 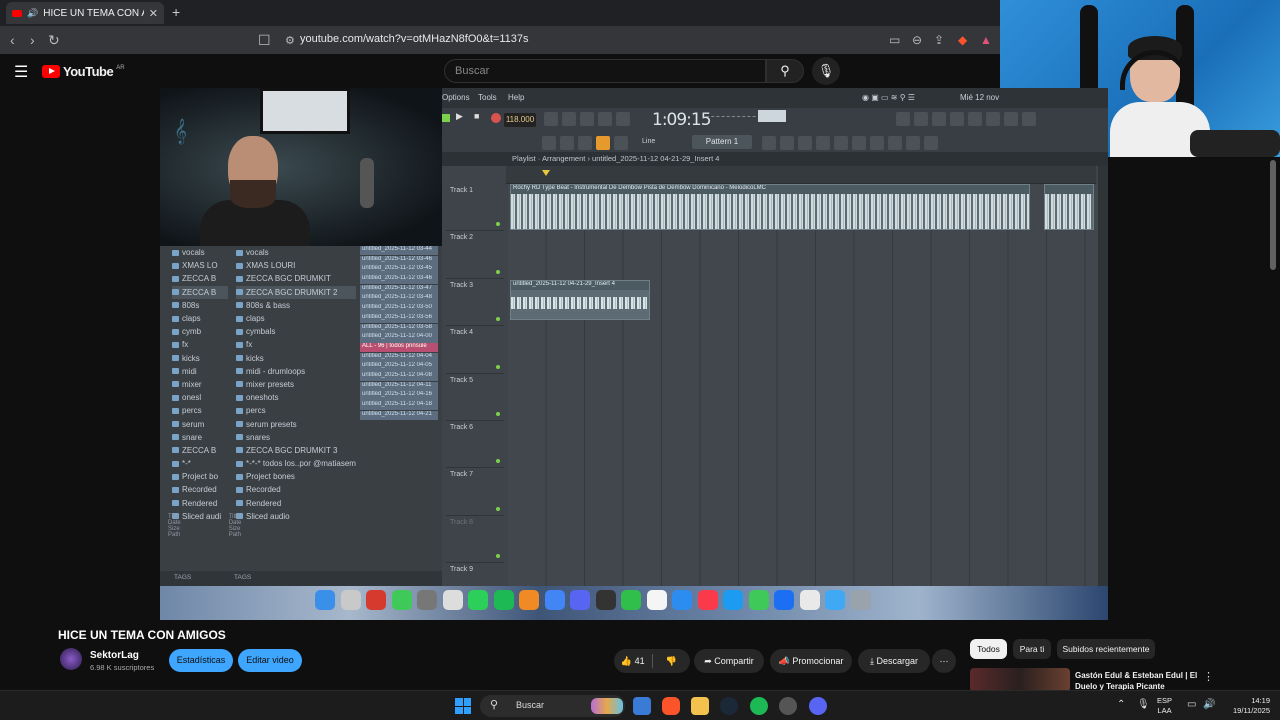 What do you see at coordinates (399, 347) in the screenshot?
I see `file-item: ALL - 96 | todos prinsule` at bounding box center [399, 347].